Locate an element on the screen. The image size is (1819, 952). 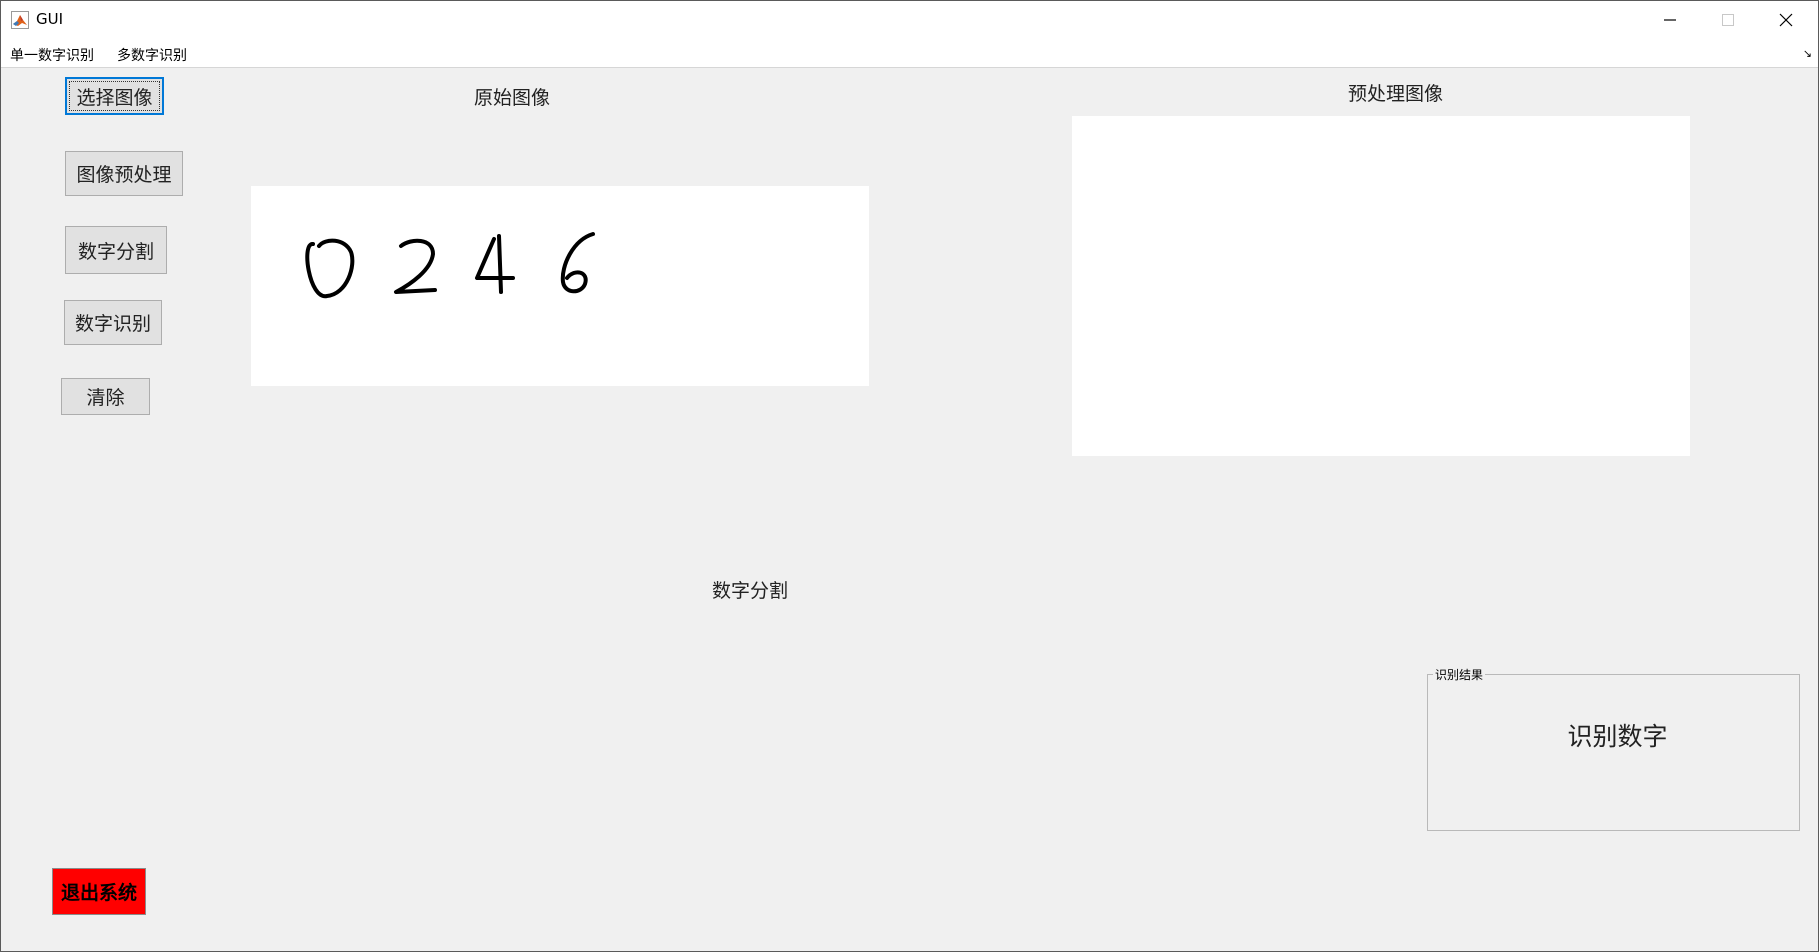
menu-single-digit: 单一数字识别 is located at coordinates (52, 55).